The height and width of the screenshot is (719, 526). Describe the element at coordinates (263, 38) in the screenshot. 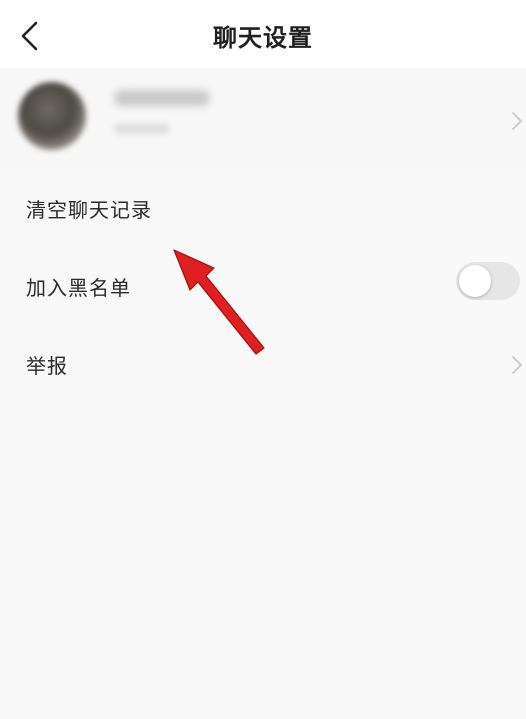

I see `page-title: 聊天设置` at that location.